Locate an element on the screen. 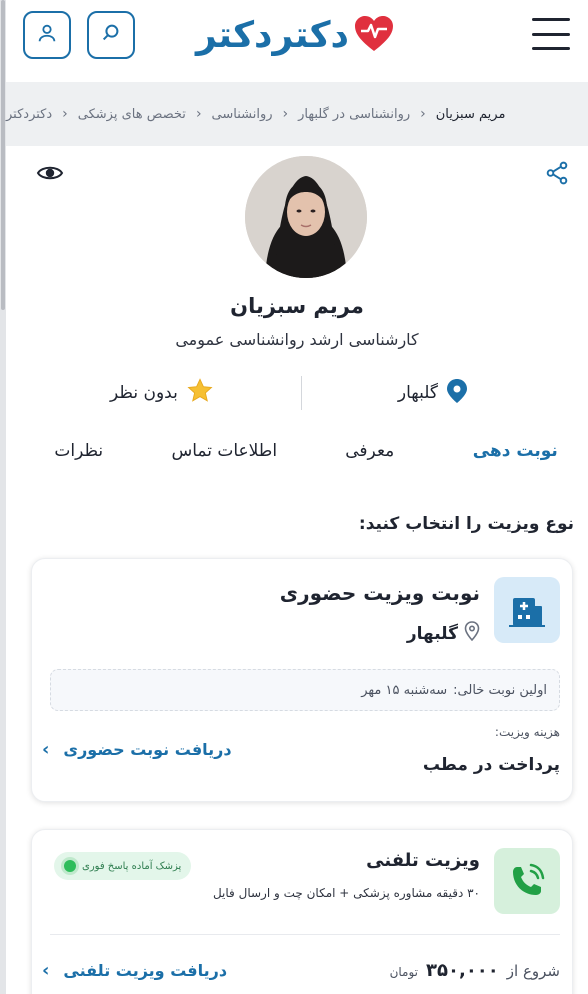  doctor-location: گلبهار is located at coordinates (433, 393).